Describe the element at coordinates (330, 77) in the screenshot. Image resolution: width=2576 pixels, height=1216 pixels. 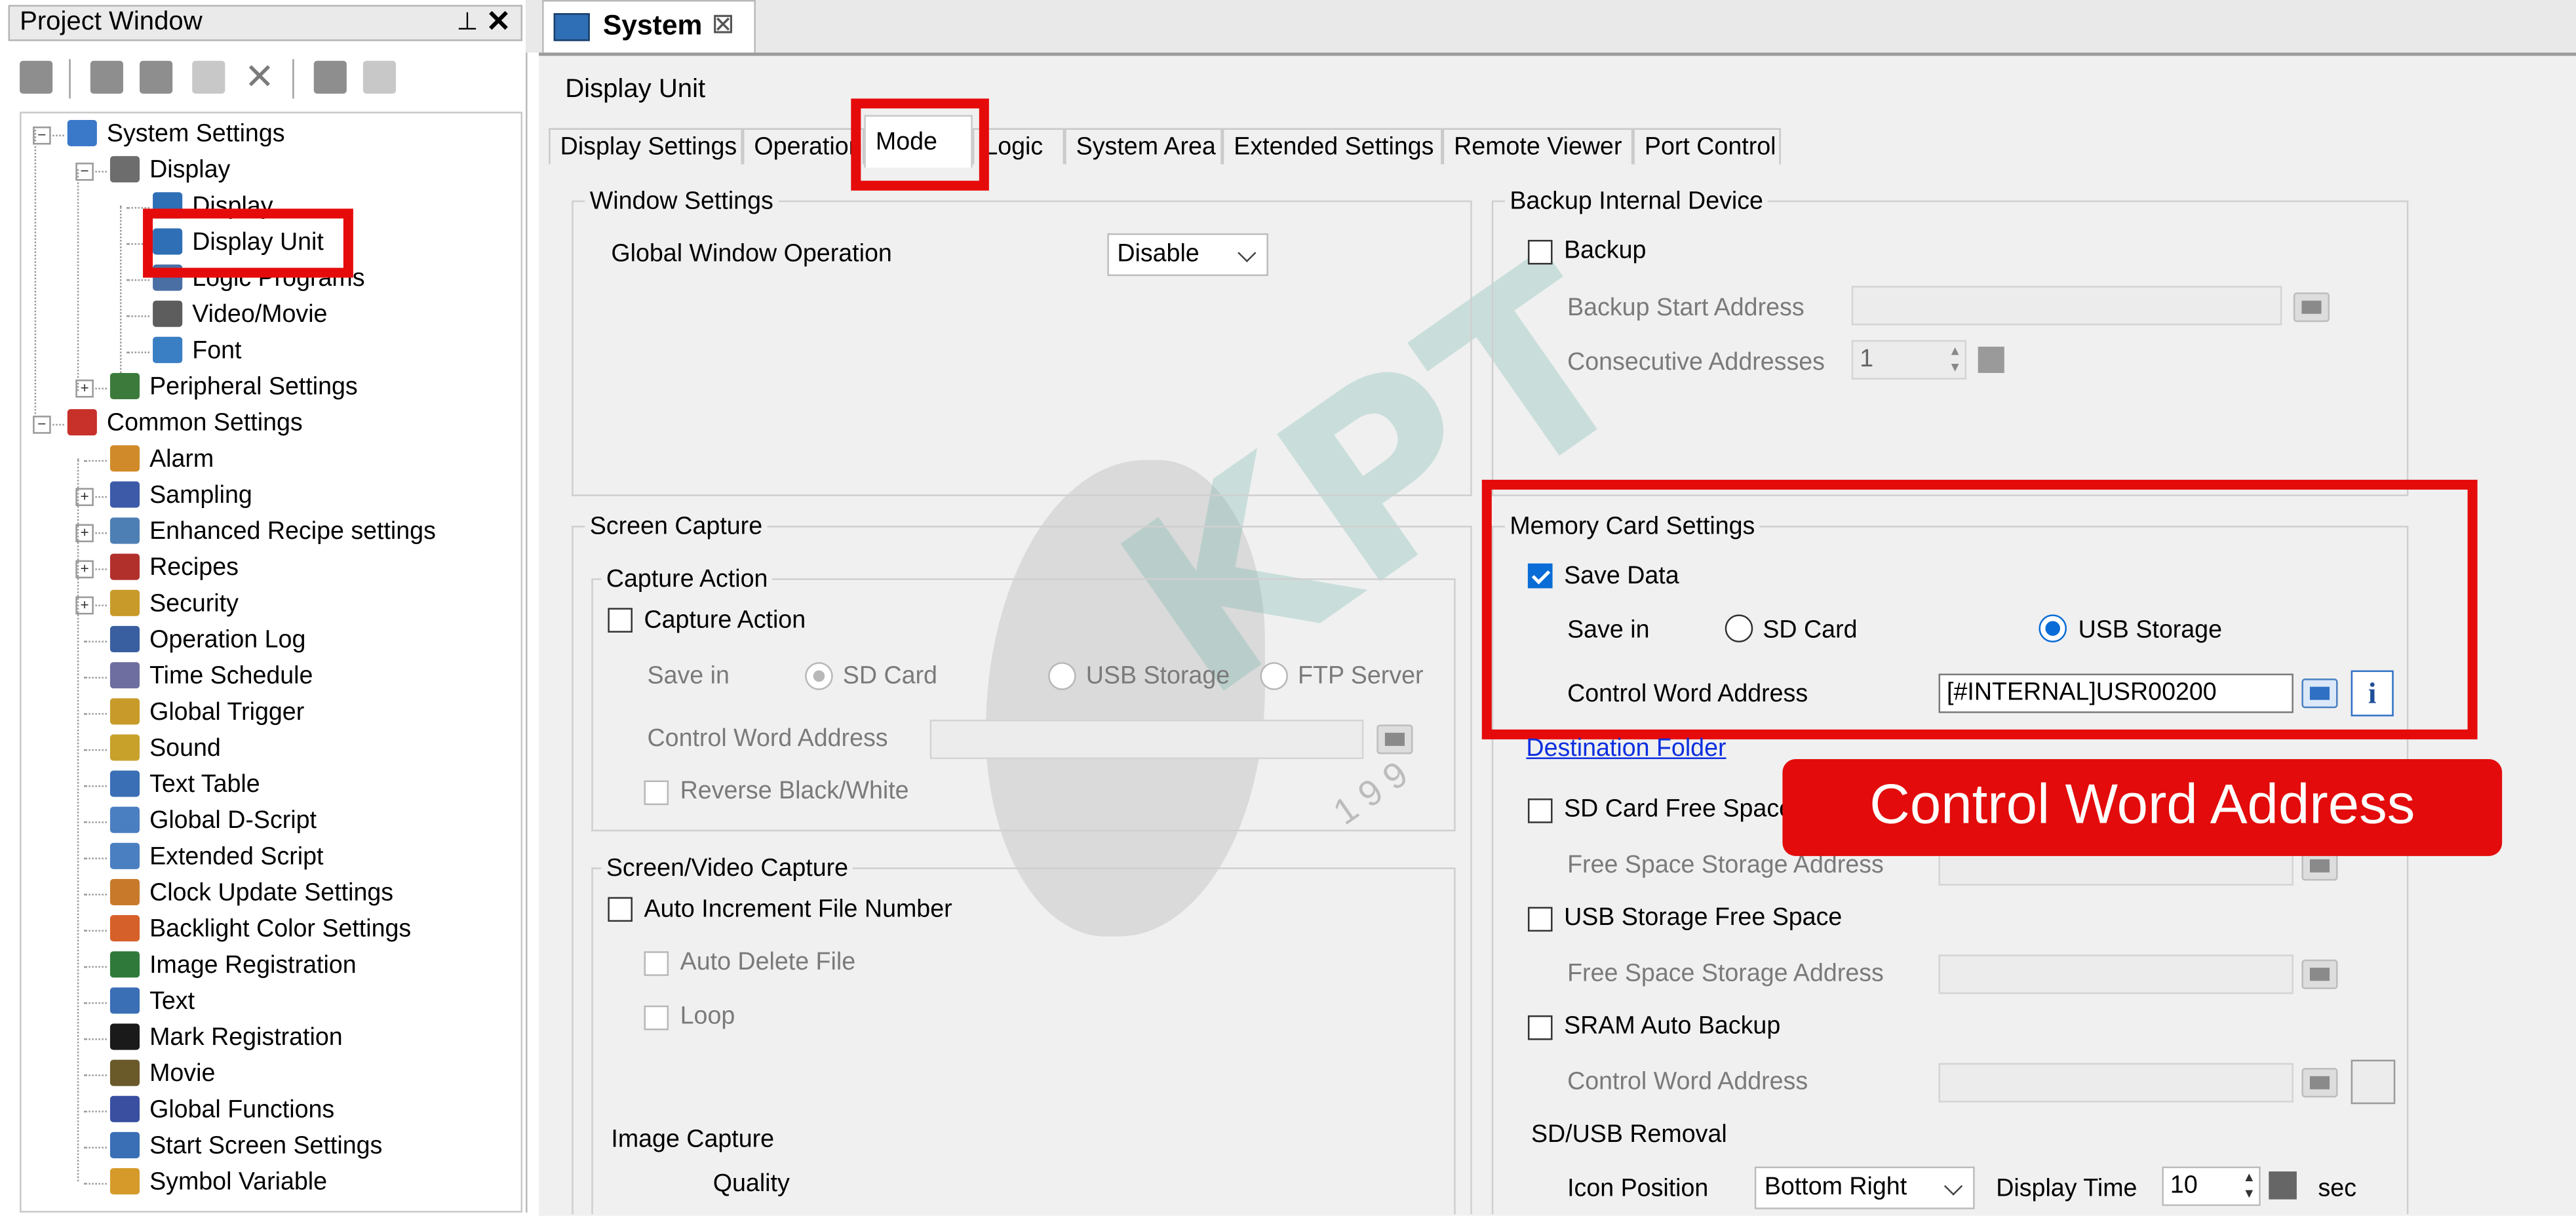
I see `properties-icon` at that location.